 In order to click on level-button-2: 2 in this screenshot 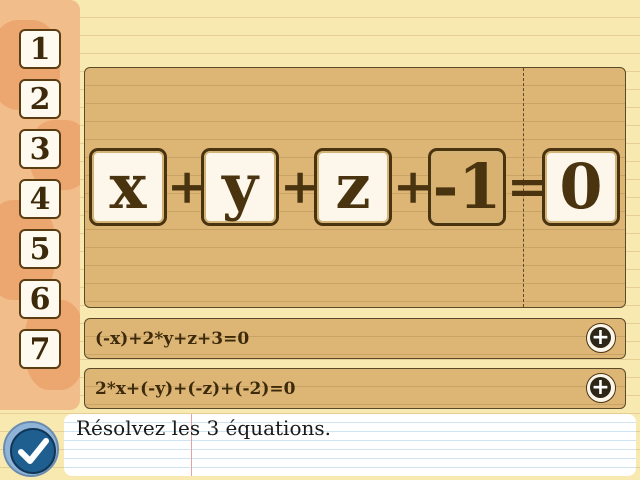, I will do `click(40, 99)`.